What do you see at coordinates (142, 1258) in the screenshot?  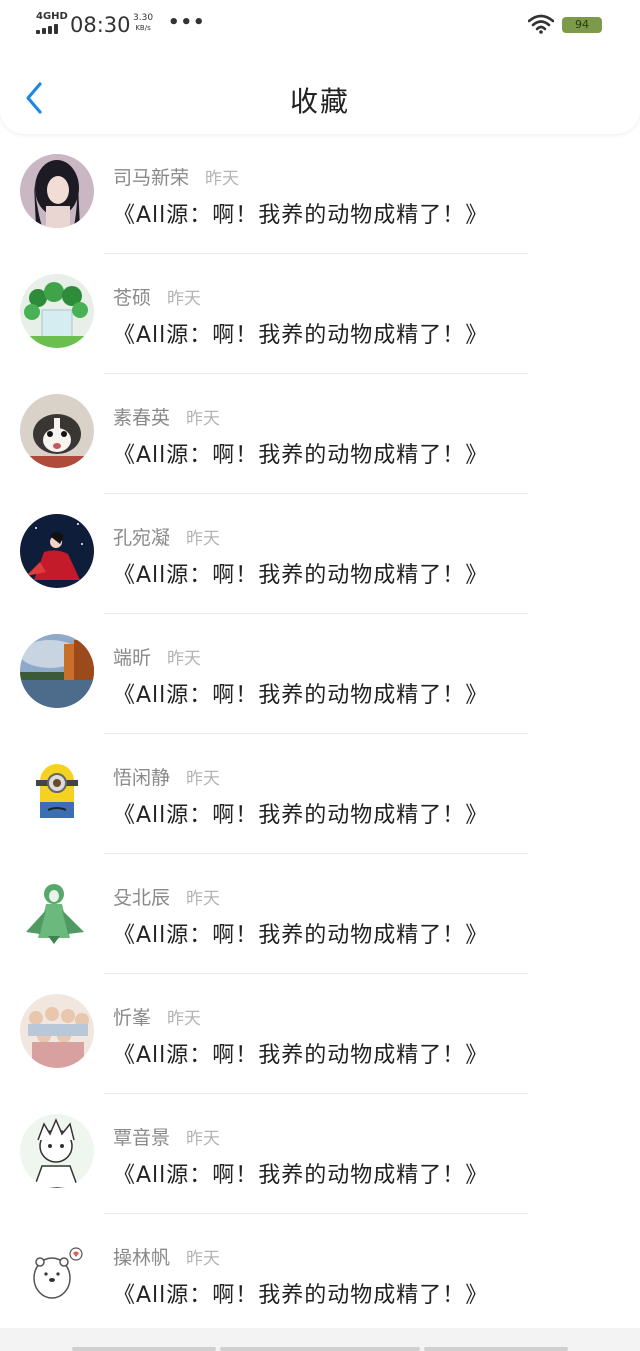 I see `user-name: 操林帆` at bounding box center [142, 1258].